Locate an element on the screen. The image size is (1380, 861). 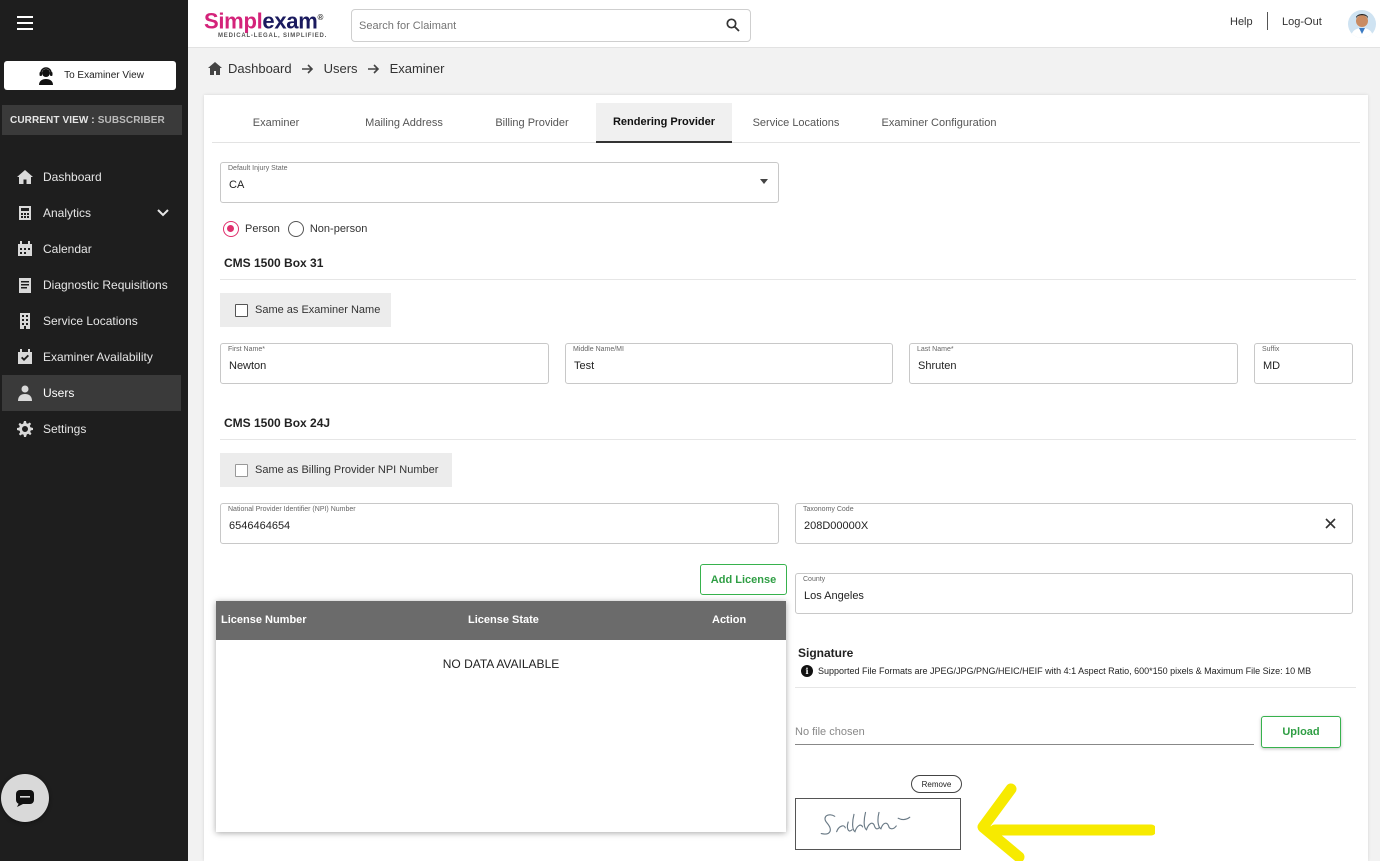
sidebar-item-settings: Settings is located at coordinates (91, 429).